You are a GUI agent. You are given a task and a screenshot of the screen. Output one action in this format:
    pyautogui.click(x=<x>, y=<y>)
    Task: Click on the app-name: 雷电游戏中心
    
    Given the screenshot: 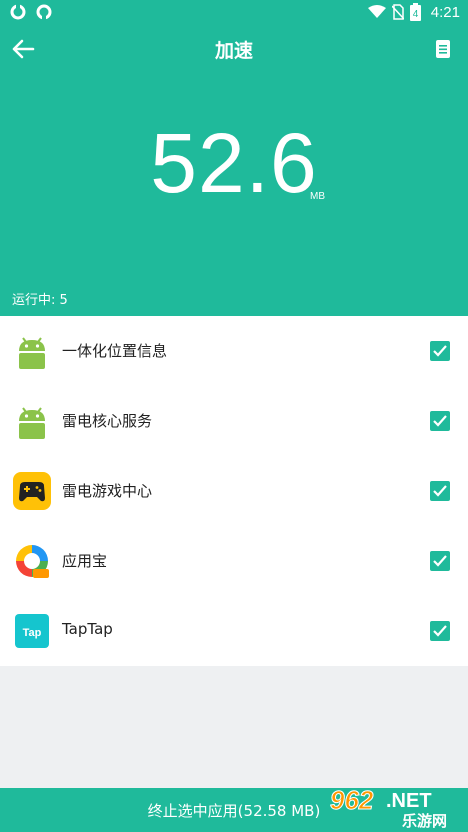 What is the action you would take?
    pyautogui.click(x=107, y=491)
    